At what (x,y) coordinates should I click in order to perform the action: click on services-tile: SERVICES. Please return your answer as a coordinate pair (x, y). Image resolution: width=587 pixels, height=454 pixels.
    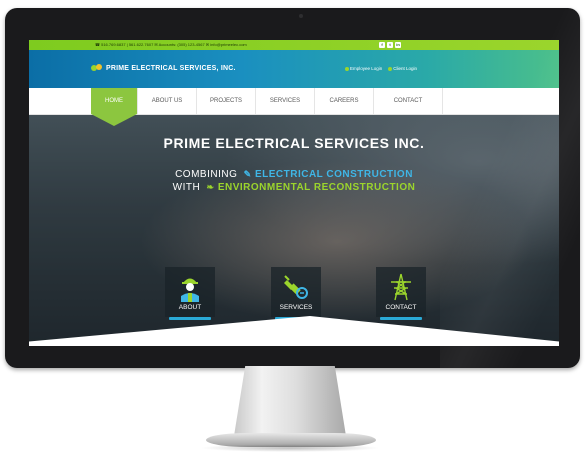
    Looking at the image, I should click on (296, 293).